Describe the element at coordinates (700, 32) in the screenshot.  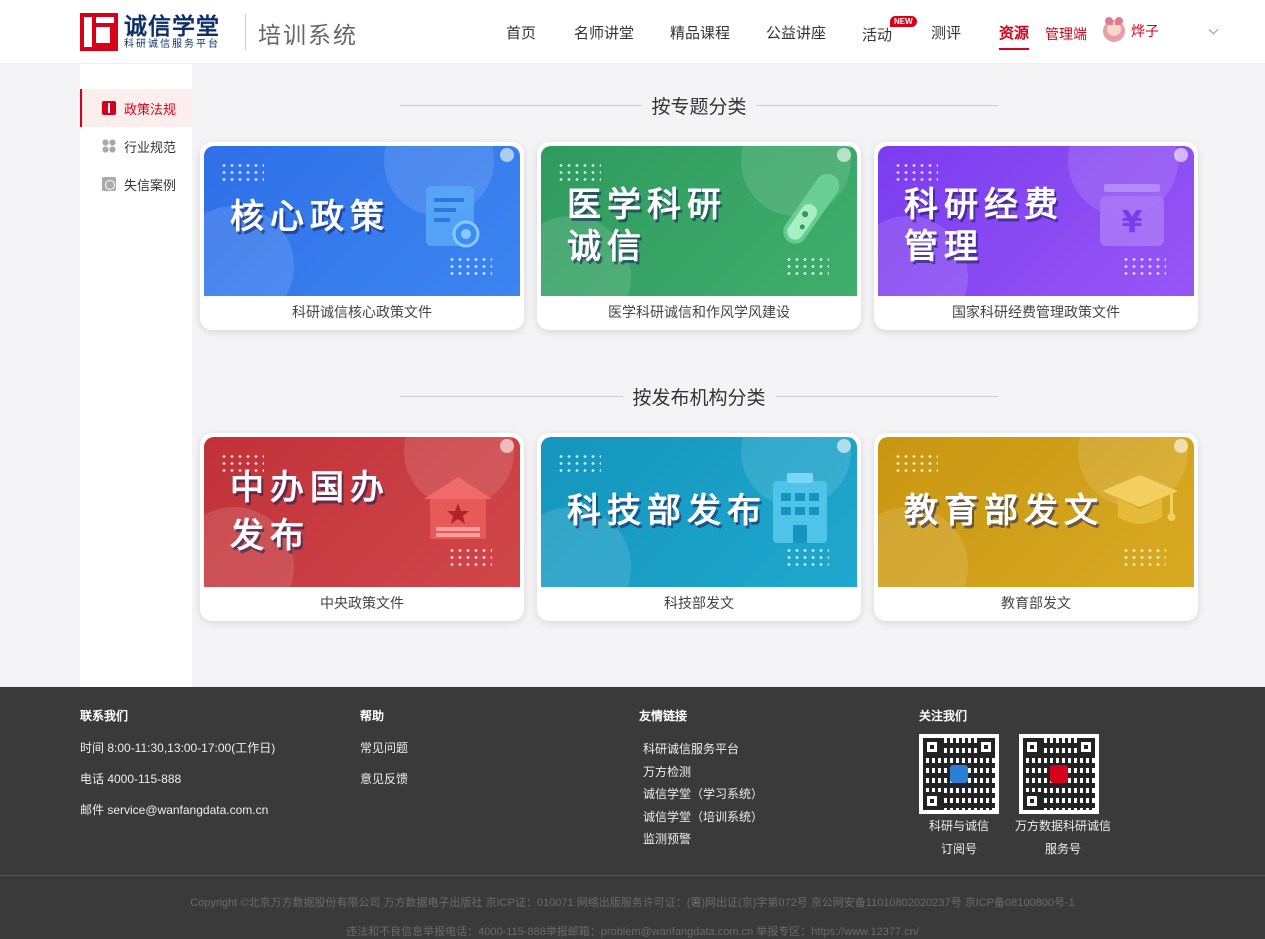
I see `nav-featured-courses: 精品课程` at that location.